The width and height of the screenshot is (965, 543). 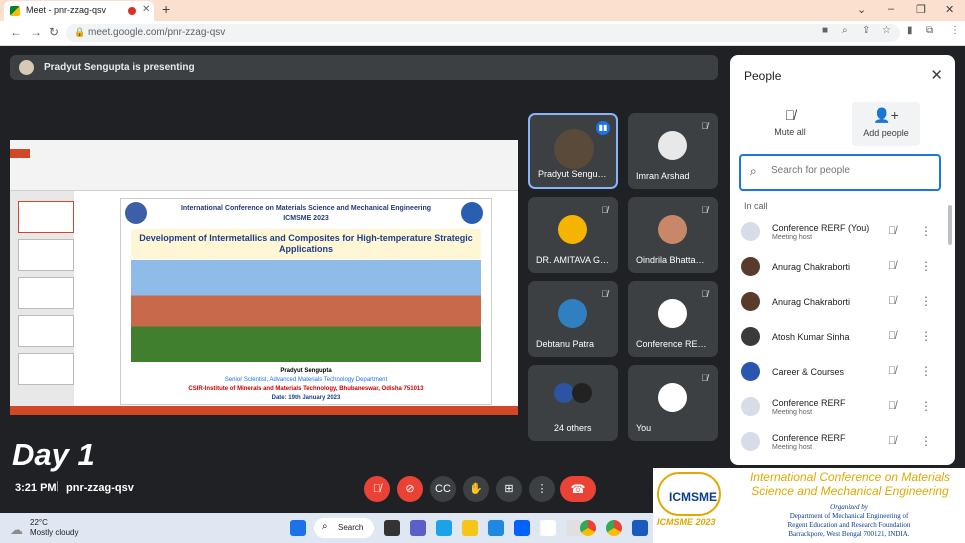 What do you see at coordinates (663, 176) in the screenshot?
I see `participant-name: Imran Arshad` at bounding box center [663, 176].